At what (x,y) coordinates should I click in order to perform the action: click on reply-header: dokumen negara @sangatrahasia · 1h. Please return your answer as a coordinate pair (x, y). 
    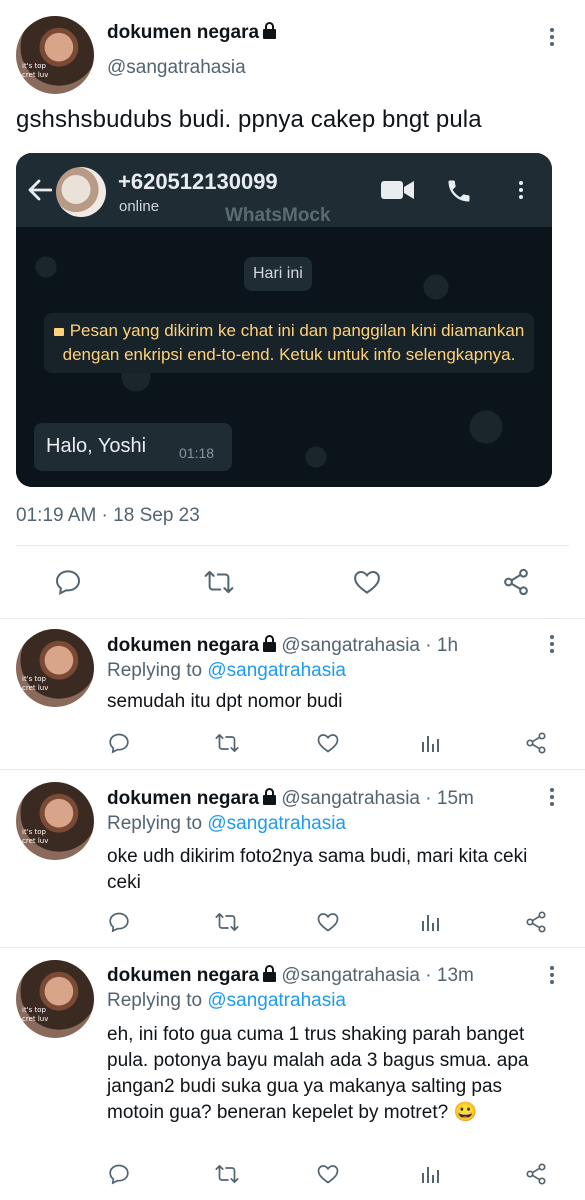
    Looking at the image, I should click on (282, 646).